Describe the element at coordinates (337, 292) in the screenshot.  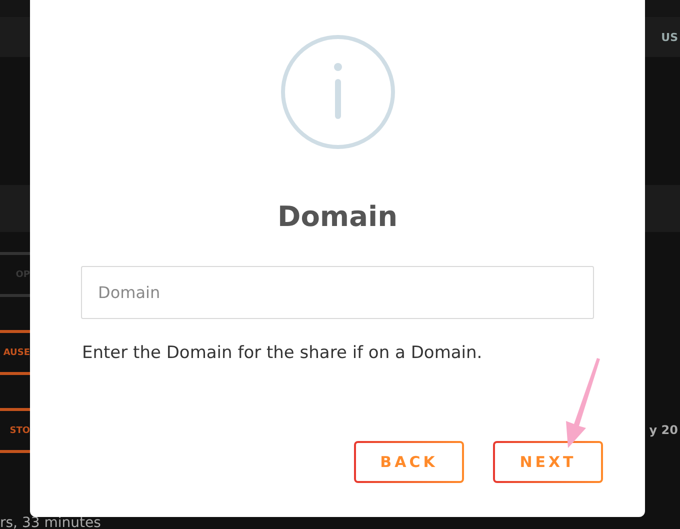
I see `domain-field: Domain` at that location.